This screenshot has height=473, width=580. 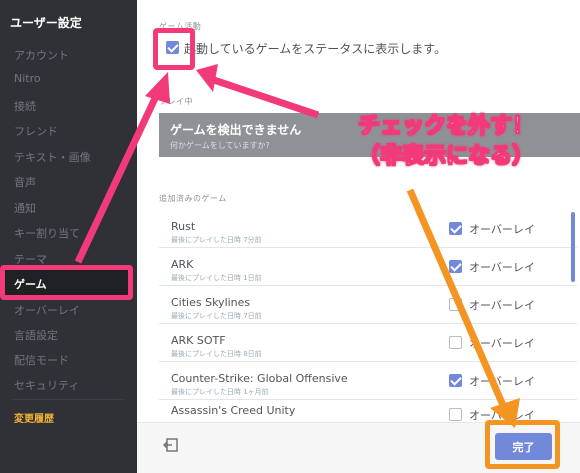 I want to click on pink-arrow-left, so click(x=263, y=96).